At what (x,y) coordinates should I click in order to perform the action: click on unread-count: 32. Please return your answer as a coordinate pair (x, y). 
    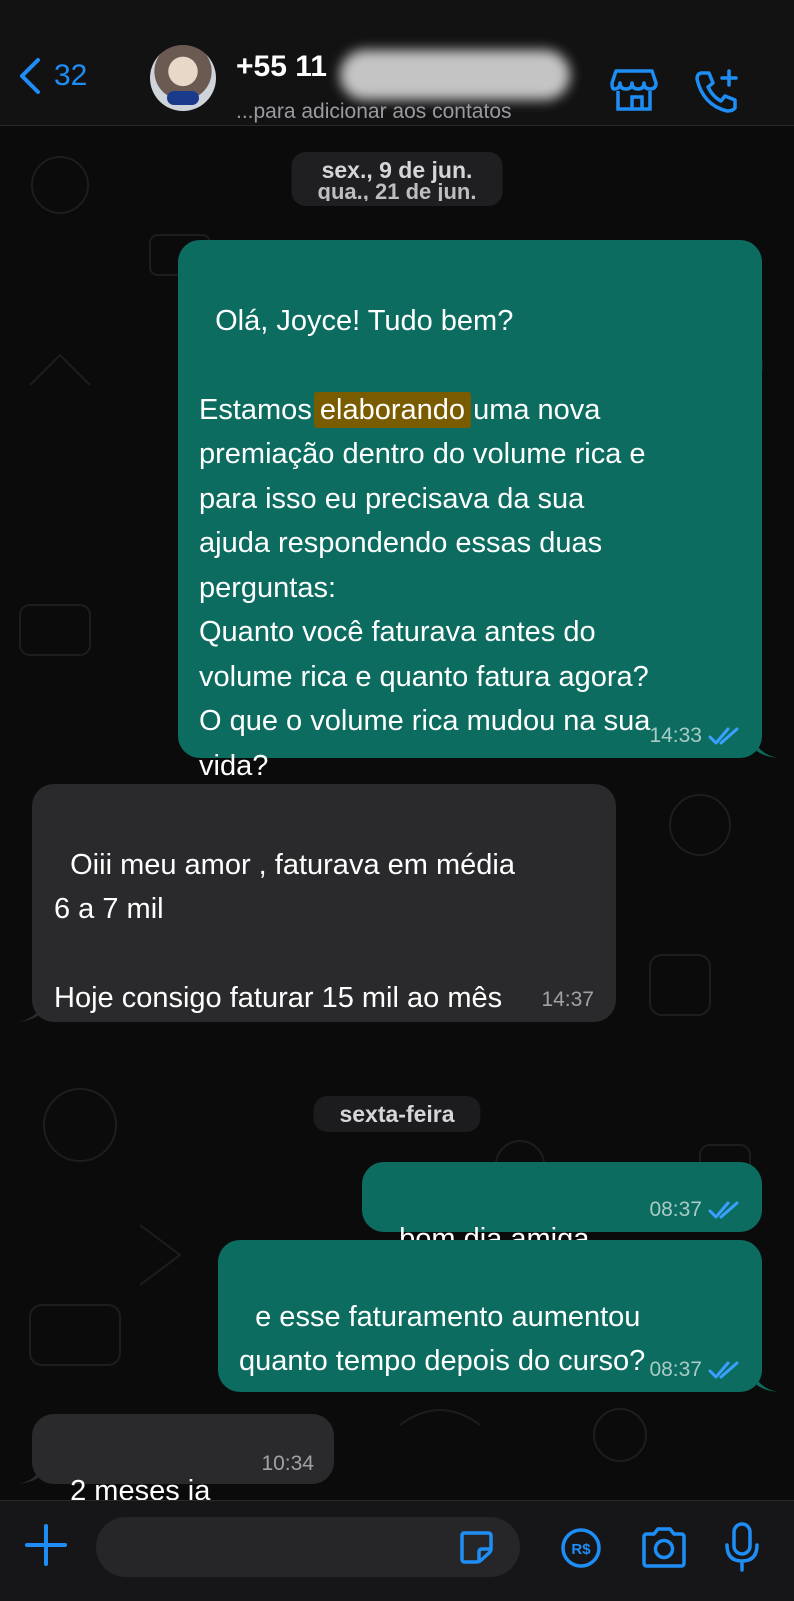
    Looking at the image, I should click on (71, 75).